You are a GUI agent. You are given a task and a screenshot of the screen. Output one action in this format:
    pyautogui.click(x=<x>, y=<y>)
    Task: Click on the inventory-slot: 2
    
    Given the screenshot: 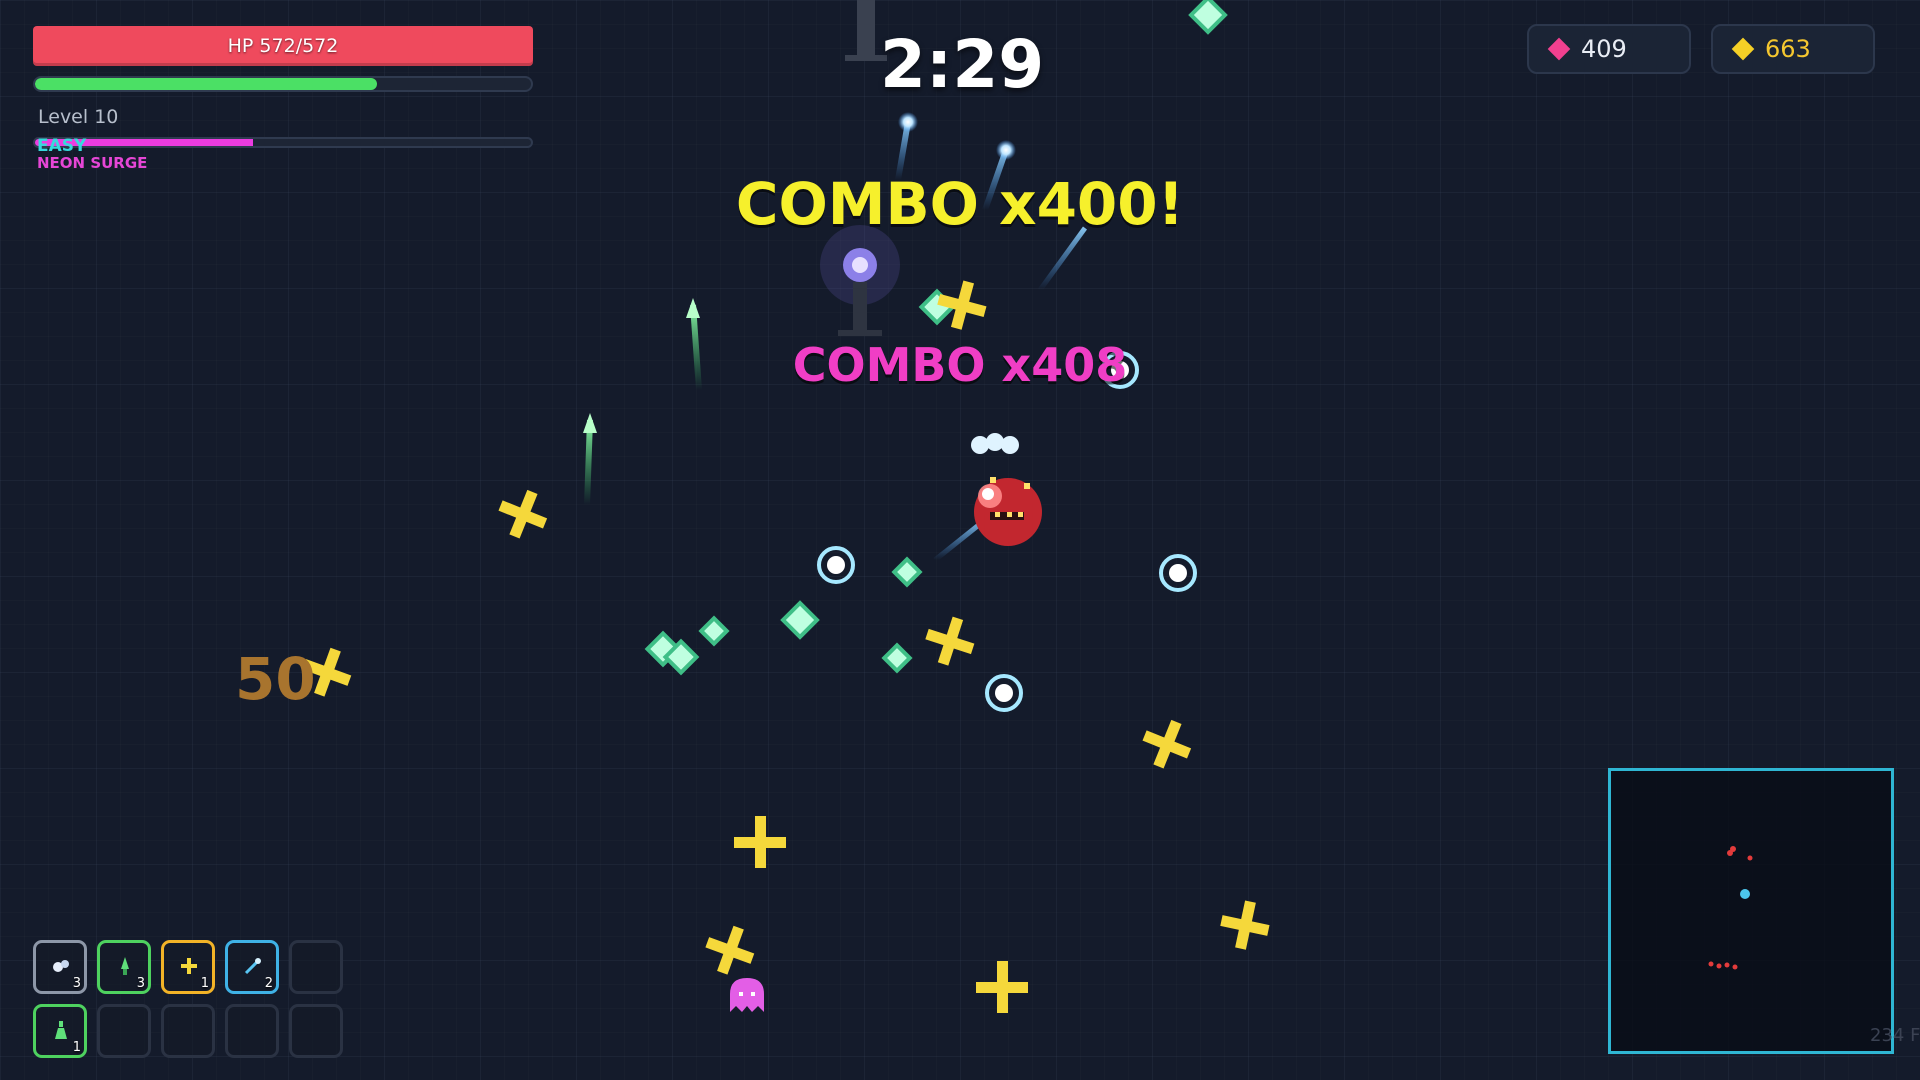 What is the action you would take?
    pyautogui.click(x=252, y=967)
    